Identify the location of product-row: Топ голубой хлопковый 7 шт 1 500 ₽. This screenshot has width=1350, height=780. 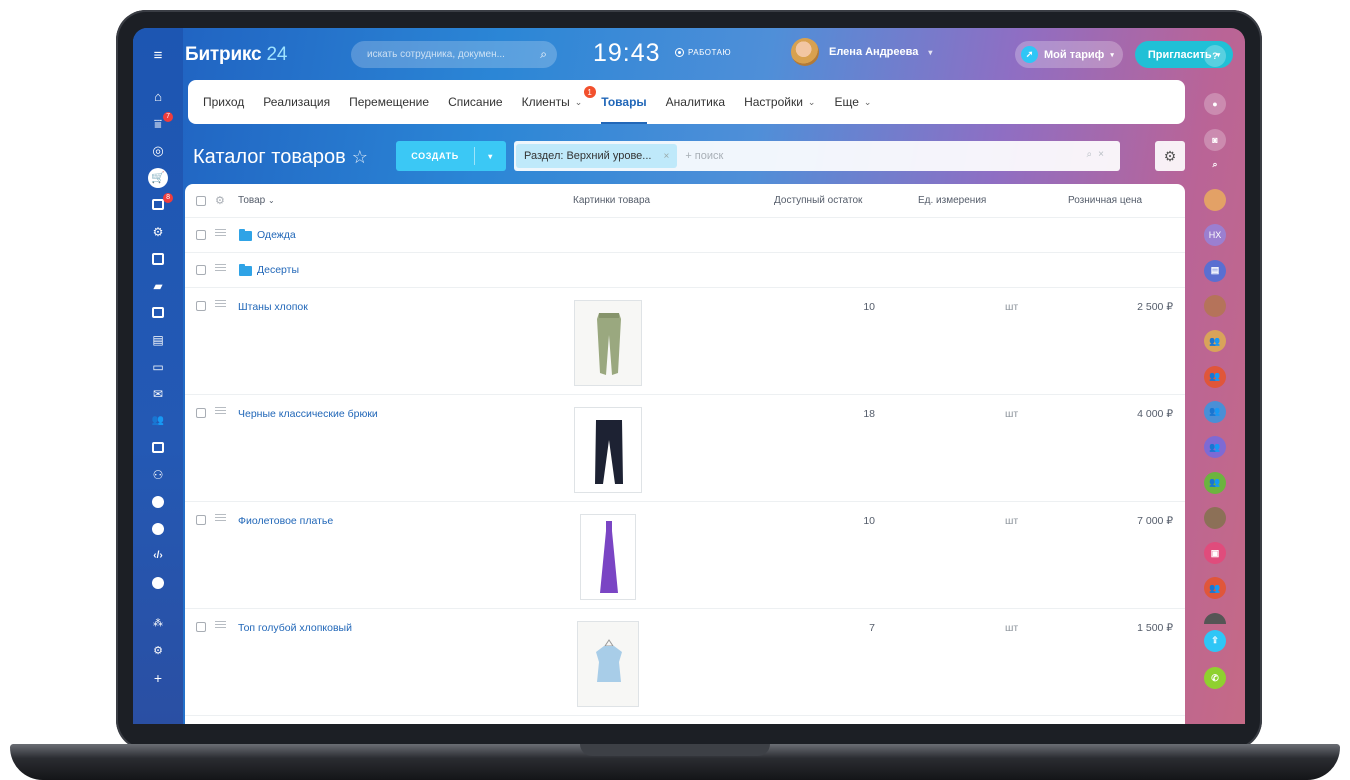
(685, 662).